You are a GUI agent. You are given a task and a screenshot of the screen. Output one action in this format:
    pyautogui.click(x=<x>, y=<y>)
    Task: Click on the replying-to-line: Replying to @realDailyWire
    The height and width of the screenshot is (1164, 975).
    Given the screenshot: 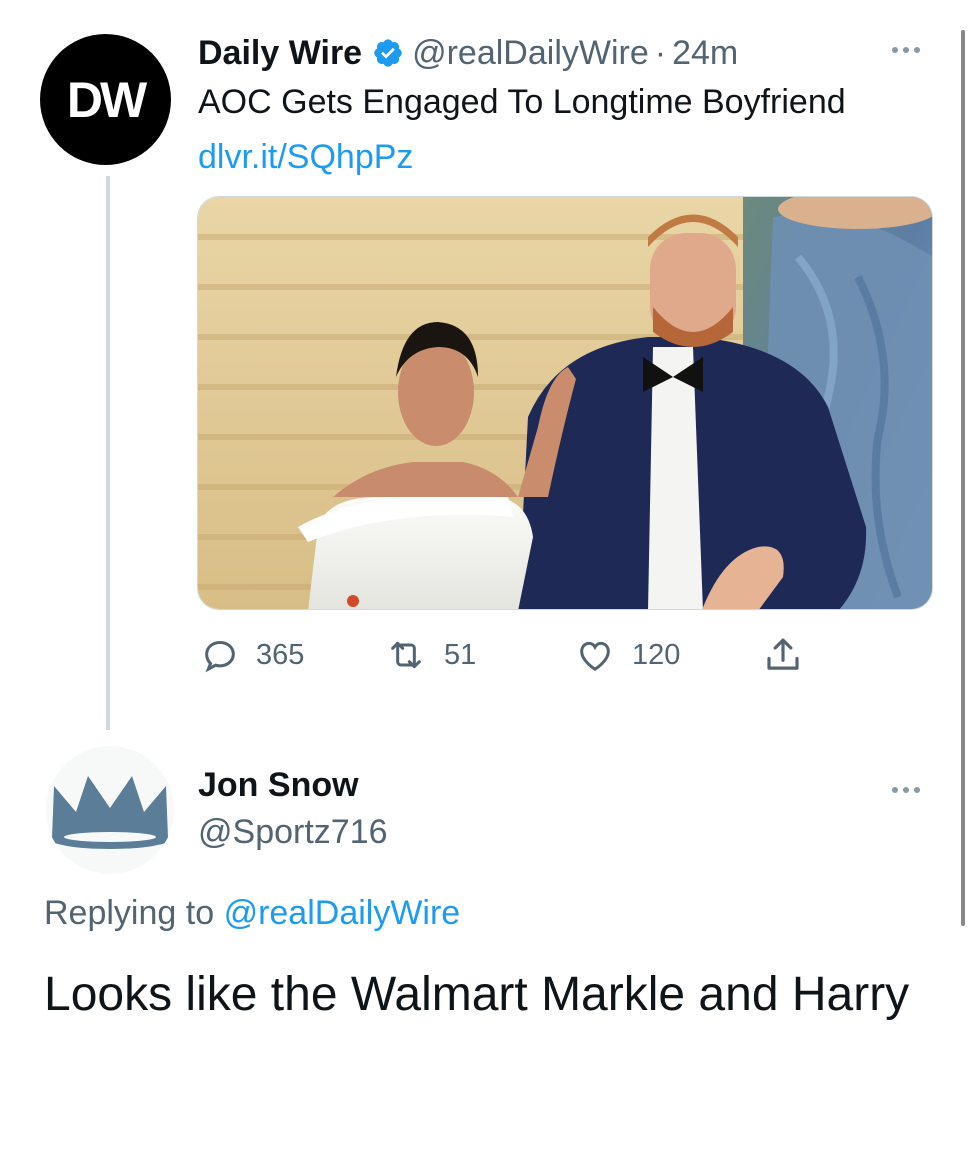 What is the action you would take?
    pyautogui.click(x=252, y=913)
    